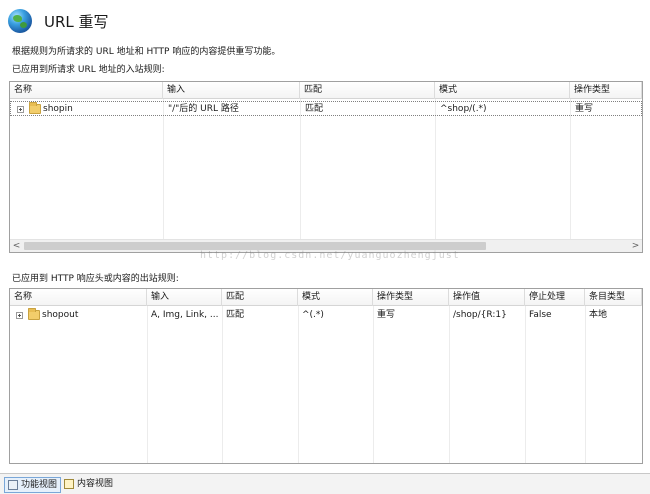  I want to click on outbound-section-label: 已应用到 HTTP 响应头或内容的出站规则:, so click(95, 279).